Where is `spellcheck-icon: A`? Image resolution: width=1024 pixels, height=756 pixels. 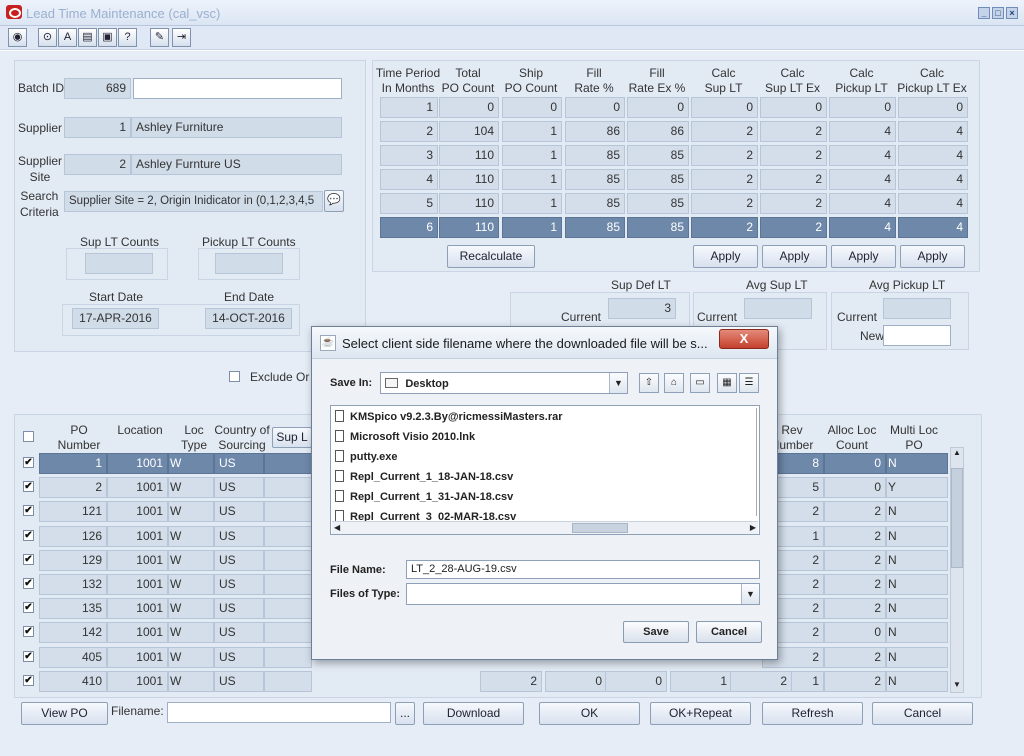
spellcheck-icon: A is located at coordinates (67, 37).